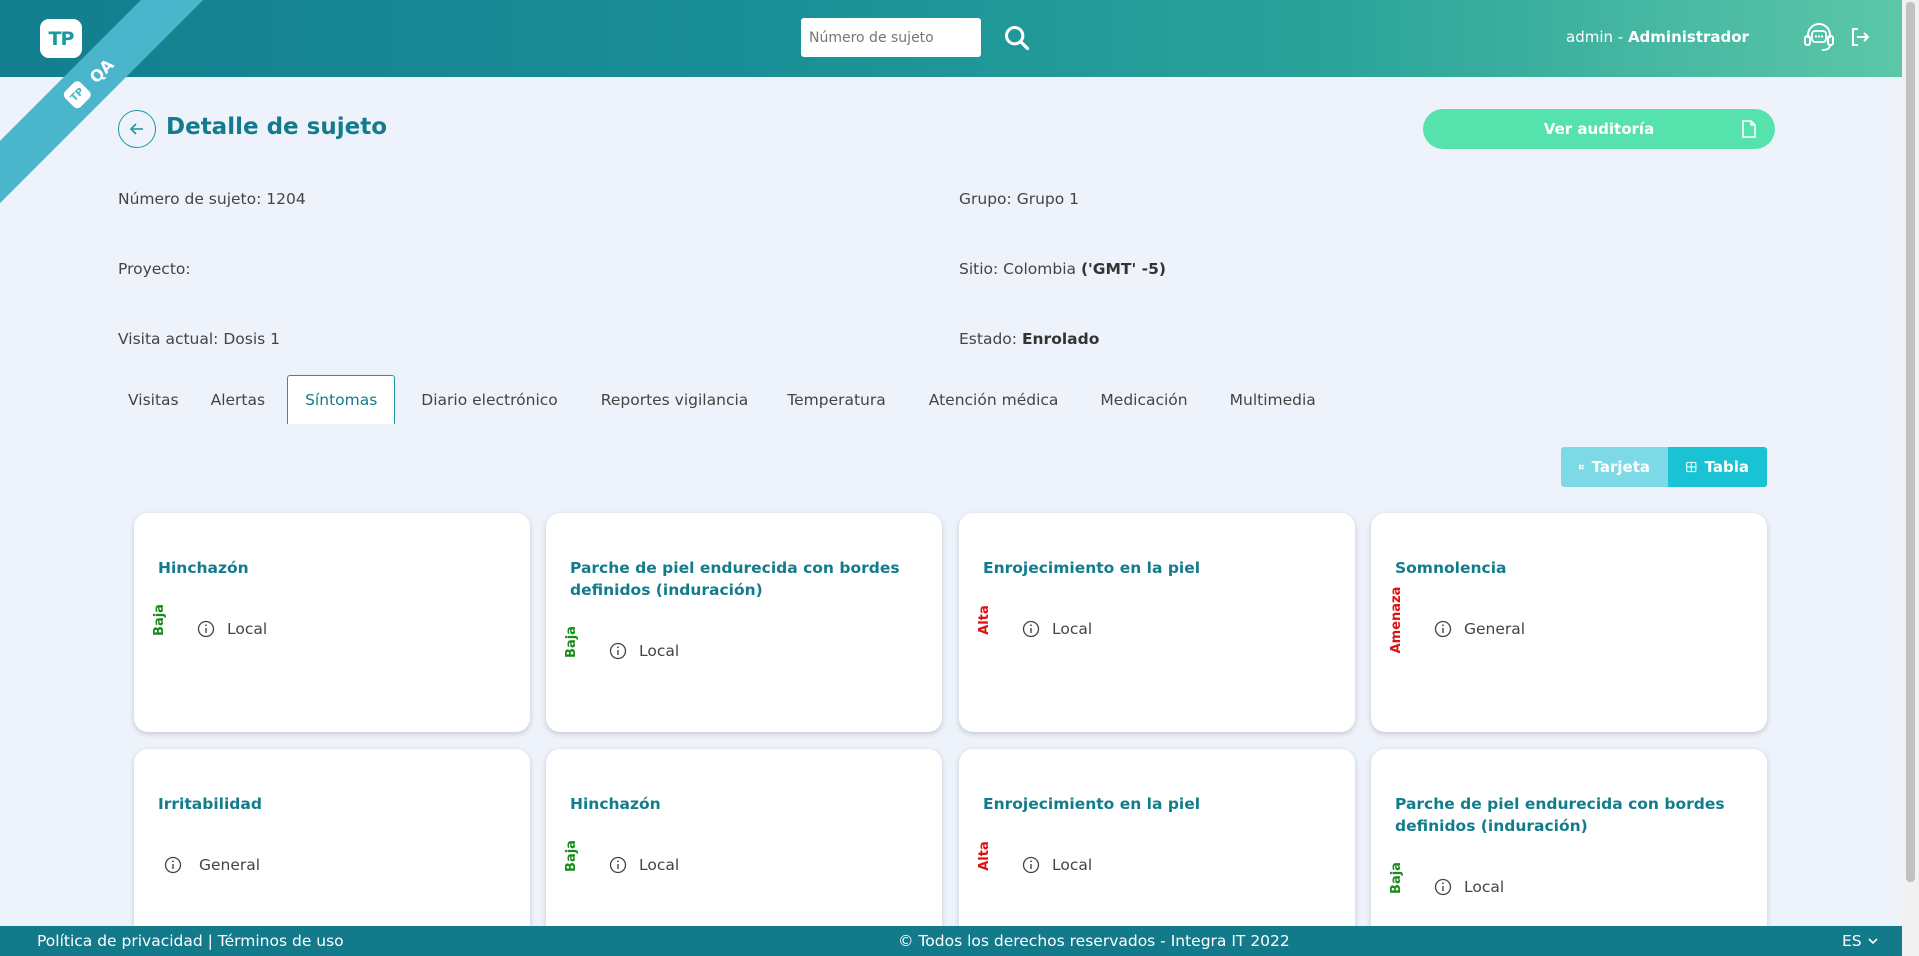 Image resolution: width=1919 pixels, height=956 pixels. I want to click on project-label: Proyecto:, so click(154, 269).